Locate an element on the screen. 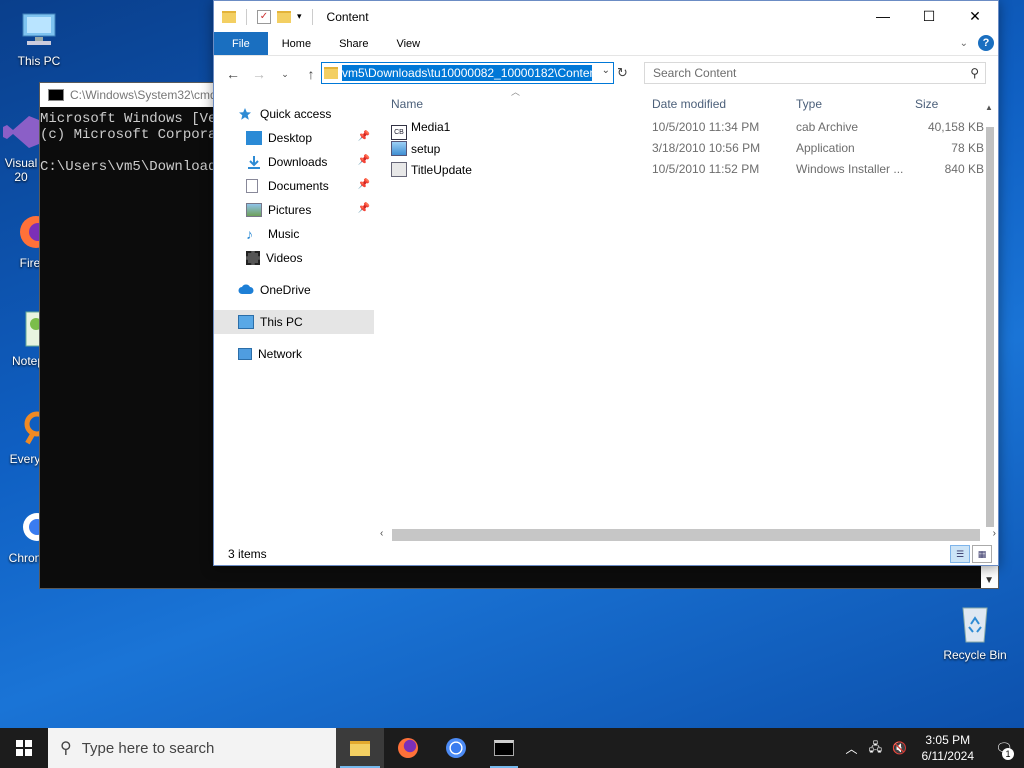  nav-item-label: Desktop is located at coordinates (290, 138).